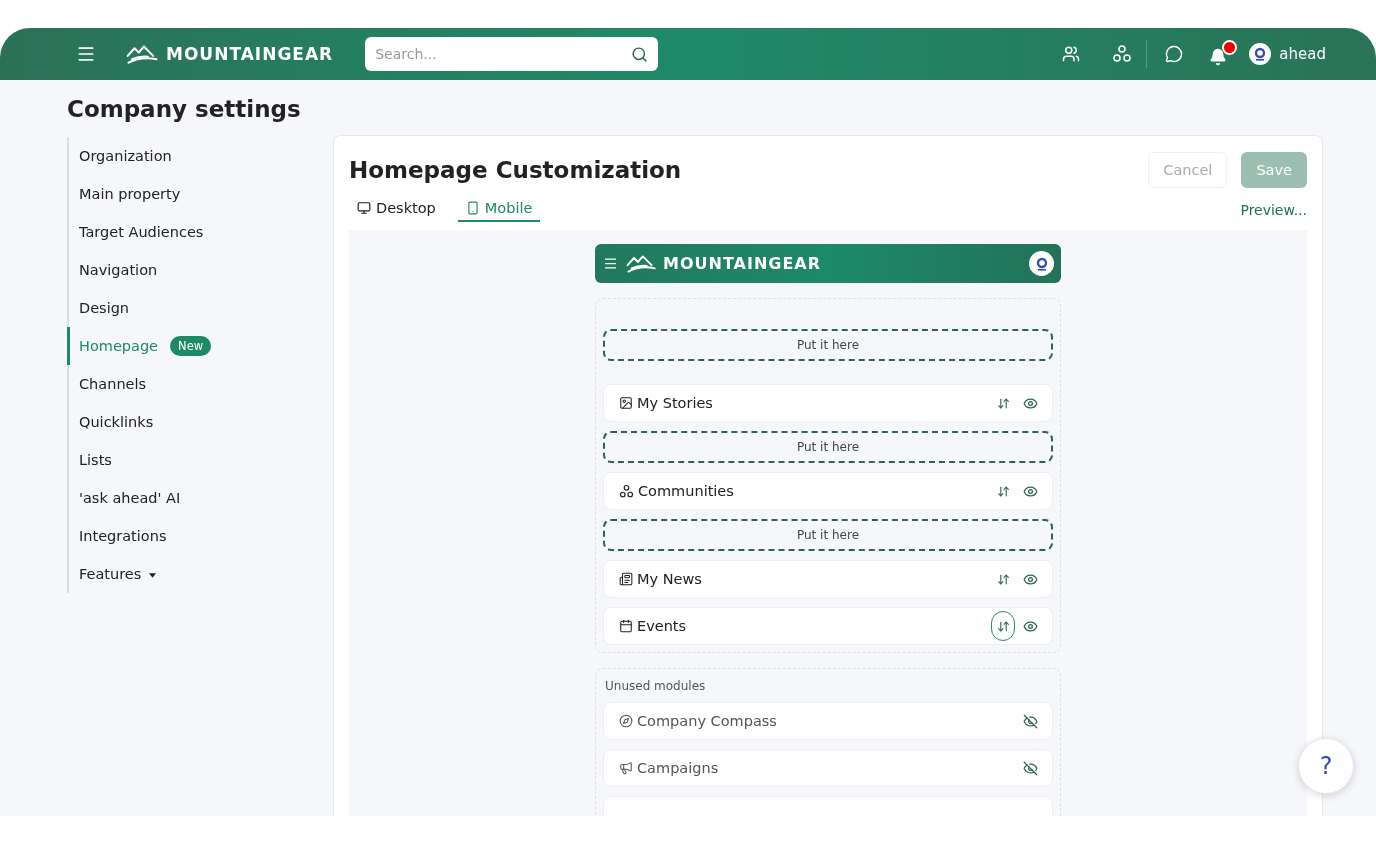 This screenshot has height=846, width=1376. I want to click on user-menu: ahead, so click(1287, 54).